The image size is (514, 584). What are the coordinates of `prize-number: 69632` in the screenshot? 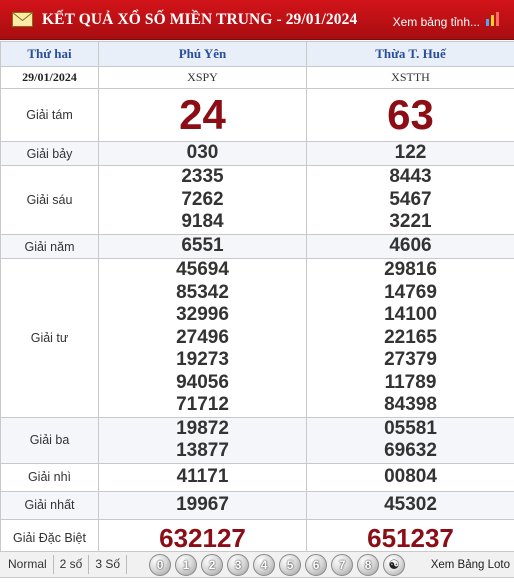 It's located at (410, 450).